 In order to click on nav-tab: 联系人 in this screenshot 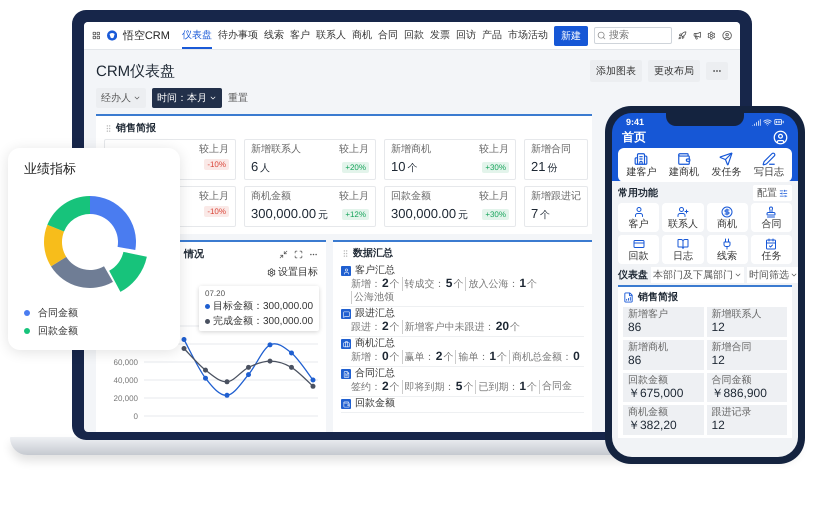, I will do `click(331, 35)`.